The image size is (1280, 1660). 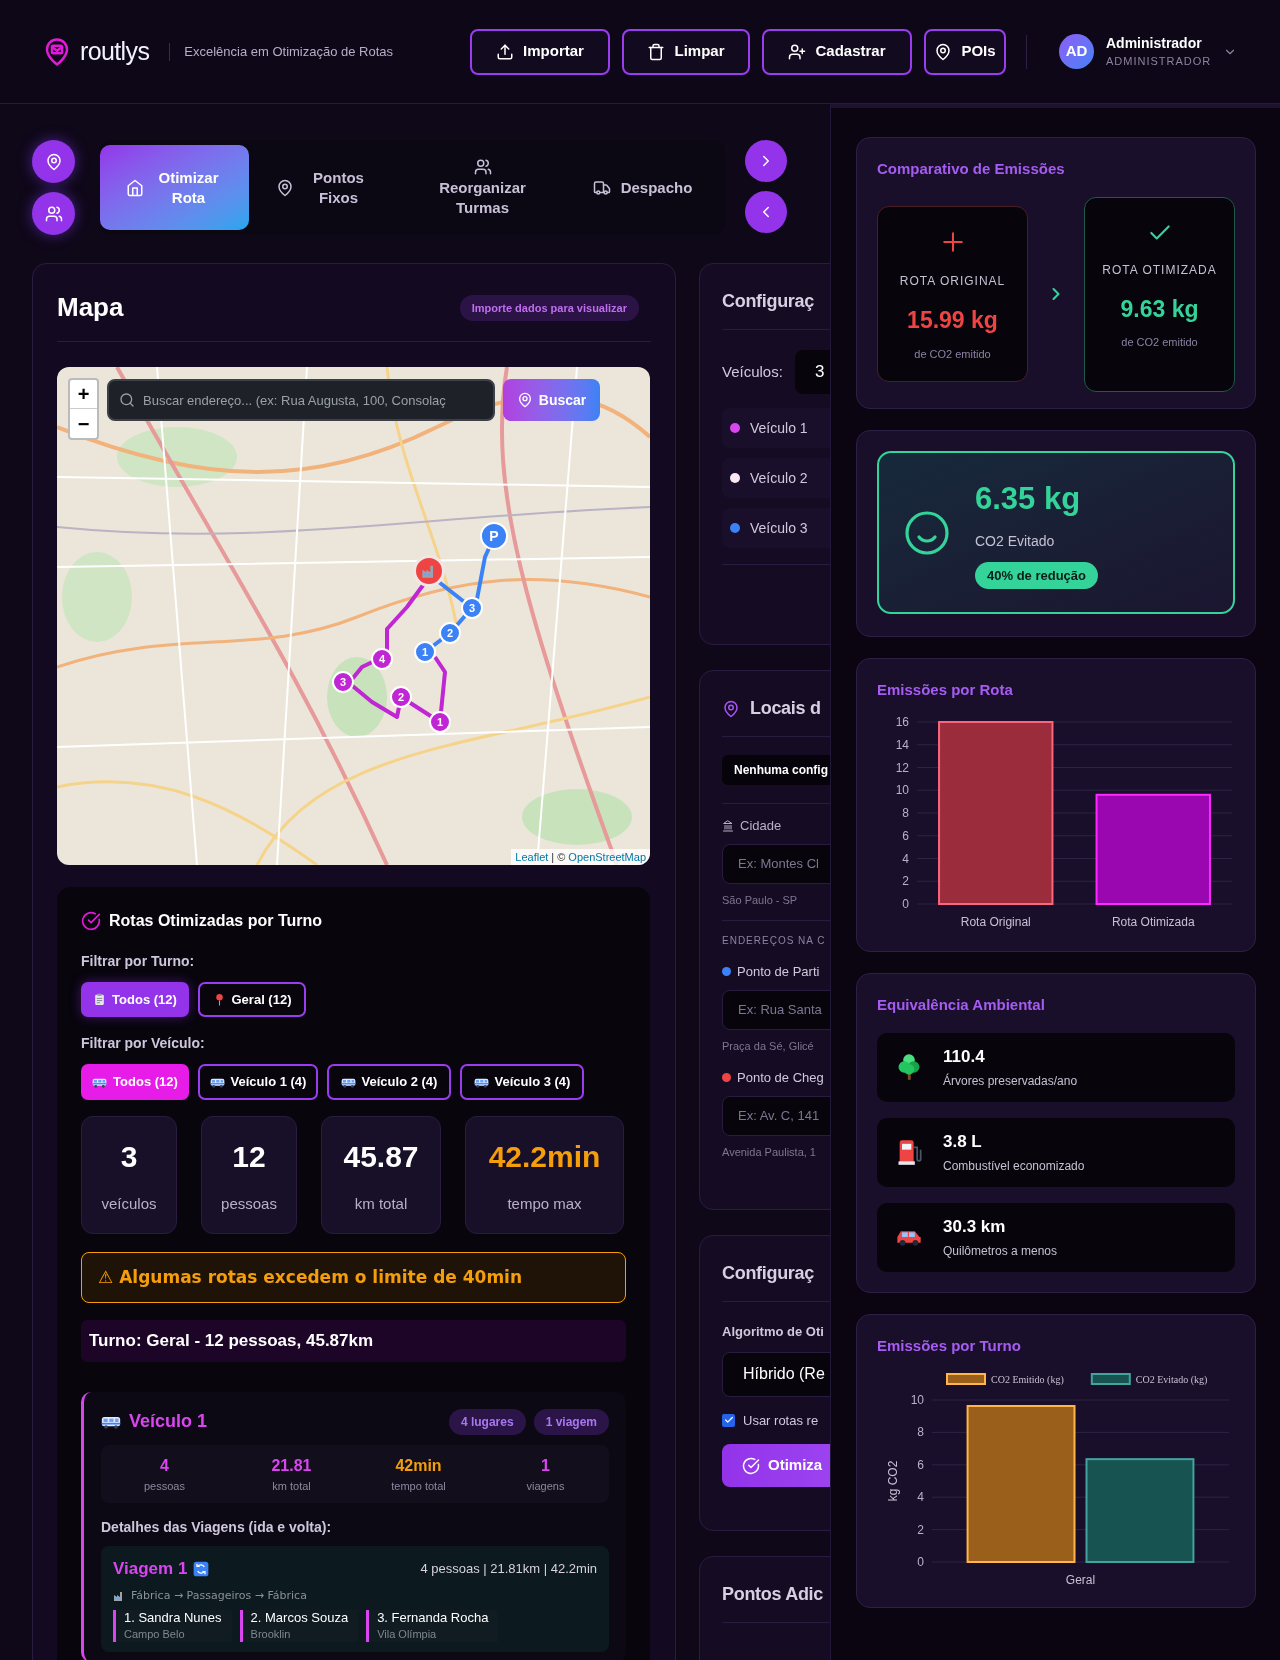 What do you see at coordinates (1015, 541) in the screenshot?
I see `savings-label: CO2 Evitado` at bounding box center [1015, 541].